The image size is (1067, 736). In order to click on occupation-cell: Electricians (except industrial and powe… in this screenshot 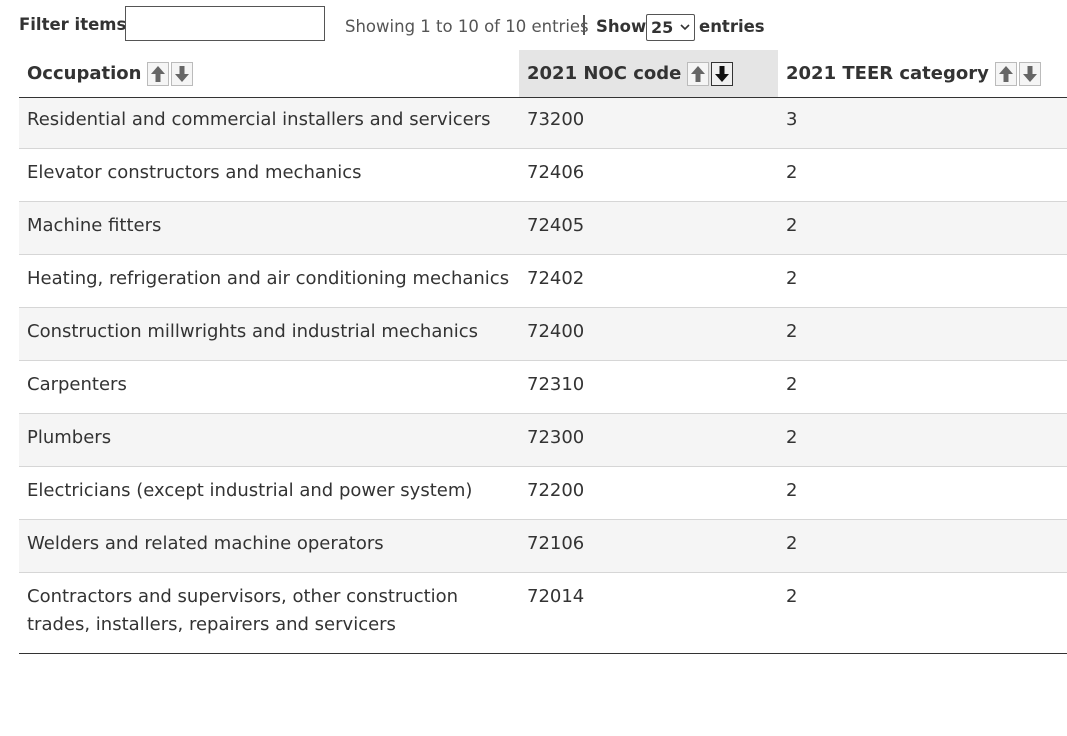, I will do `click(269, 493)`.